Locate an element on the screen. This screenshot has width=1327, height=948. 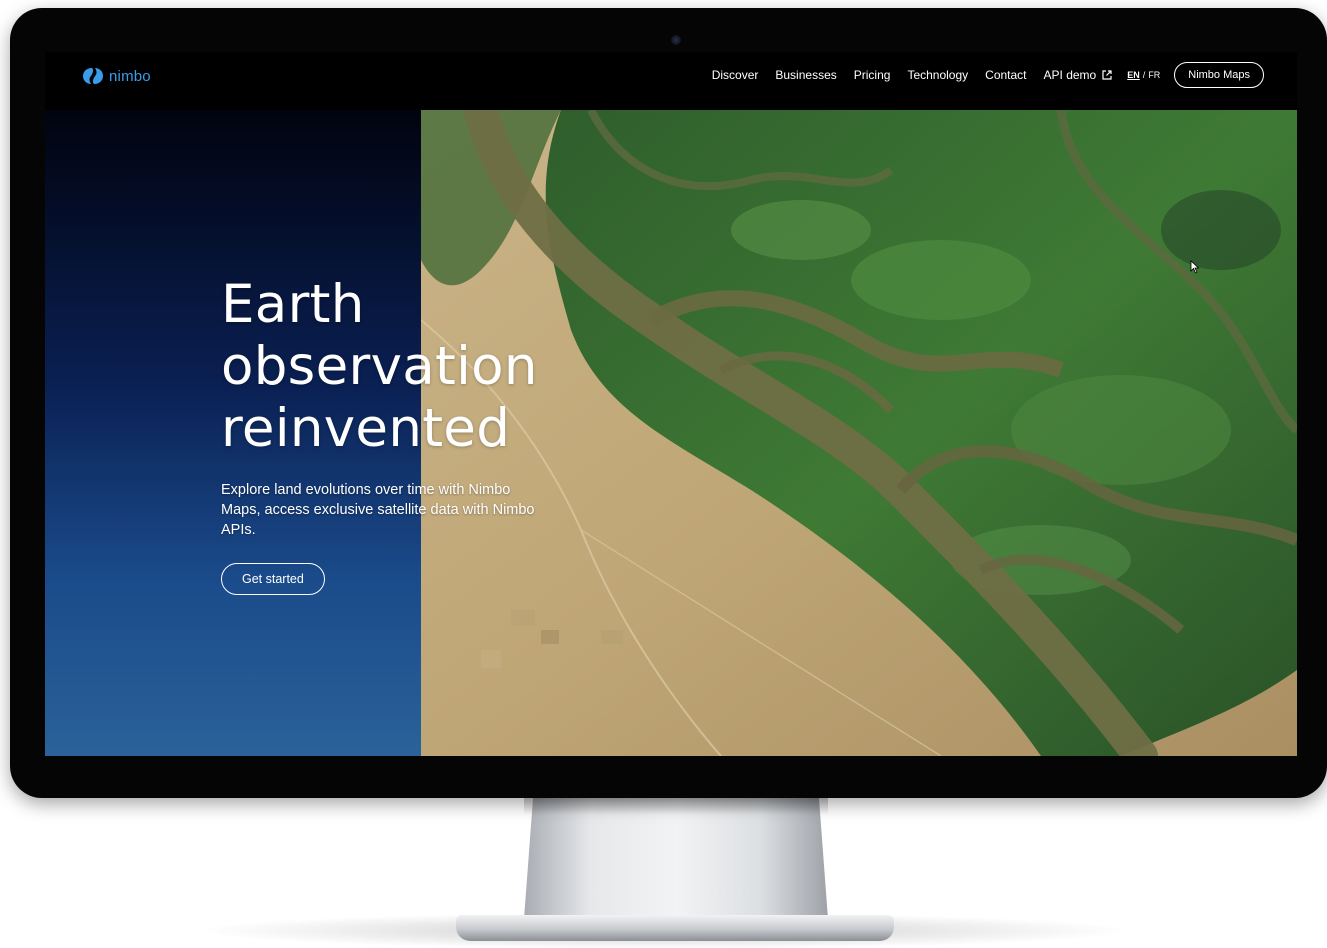
hero-headline: Earth observation reinvented is located at coordinates (481, 367).